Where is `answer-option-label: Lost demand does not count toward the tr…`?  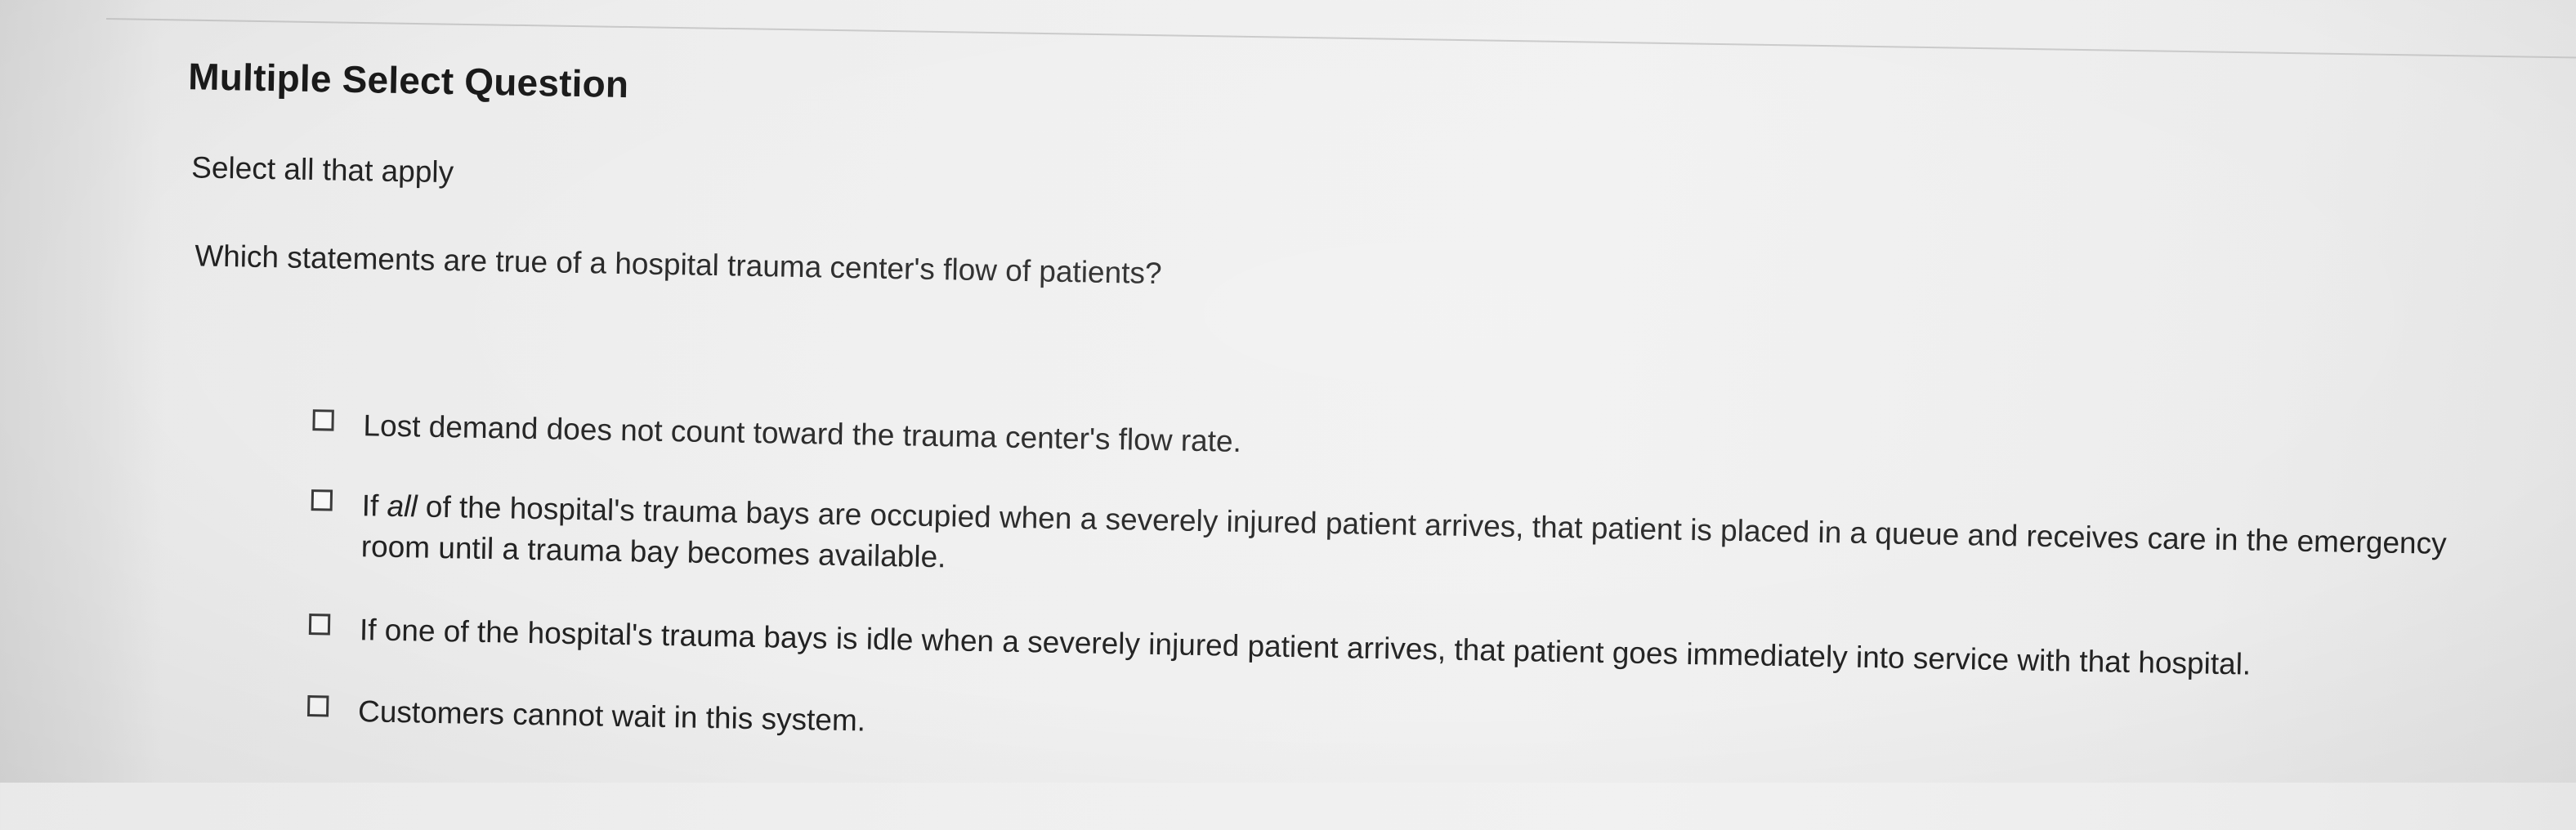
answer-option-label: Lost demand does not count toward the tr… is located at coordinates (802, 433).